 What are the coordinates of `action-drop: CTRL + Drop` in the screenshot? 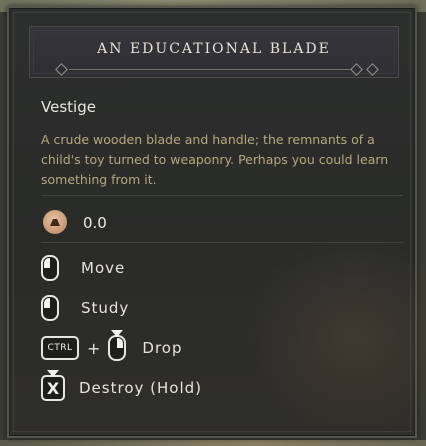 It's located at (112, 346).